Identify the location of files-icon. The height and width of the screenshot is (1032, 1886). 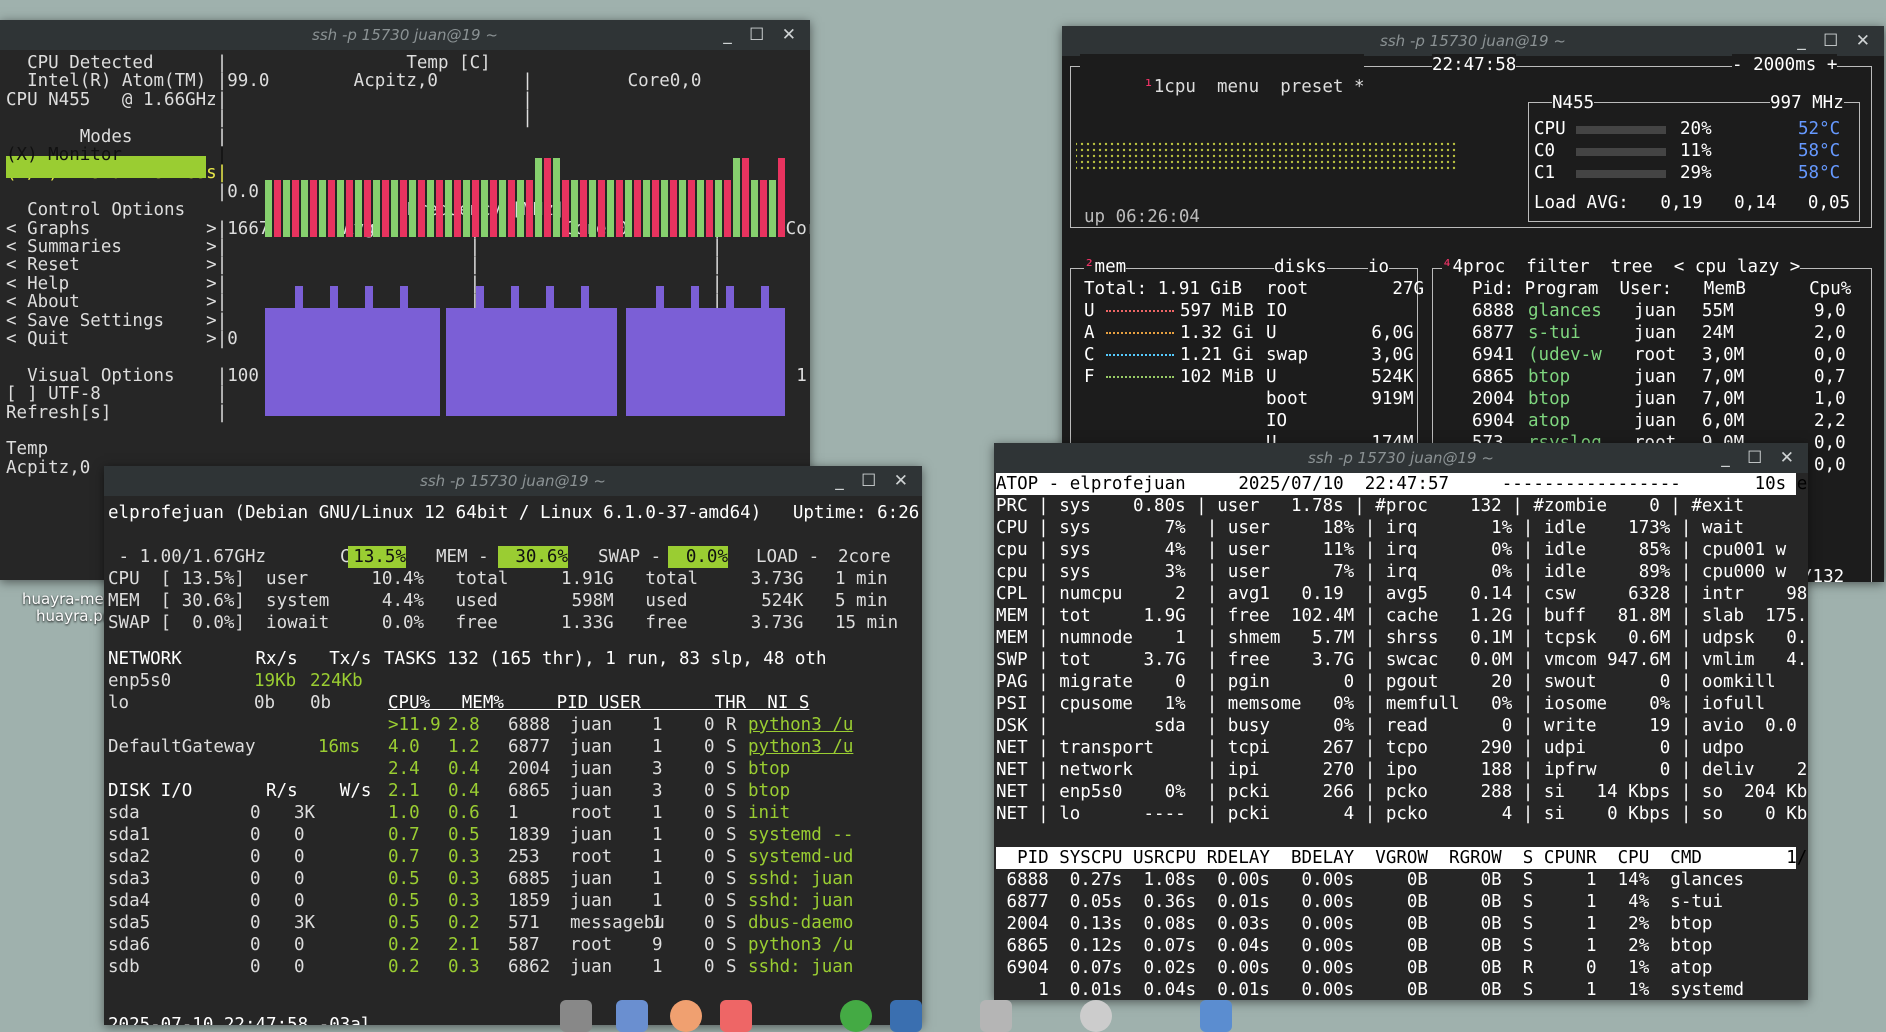
(632, 1016).